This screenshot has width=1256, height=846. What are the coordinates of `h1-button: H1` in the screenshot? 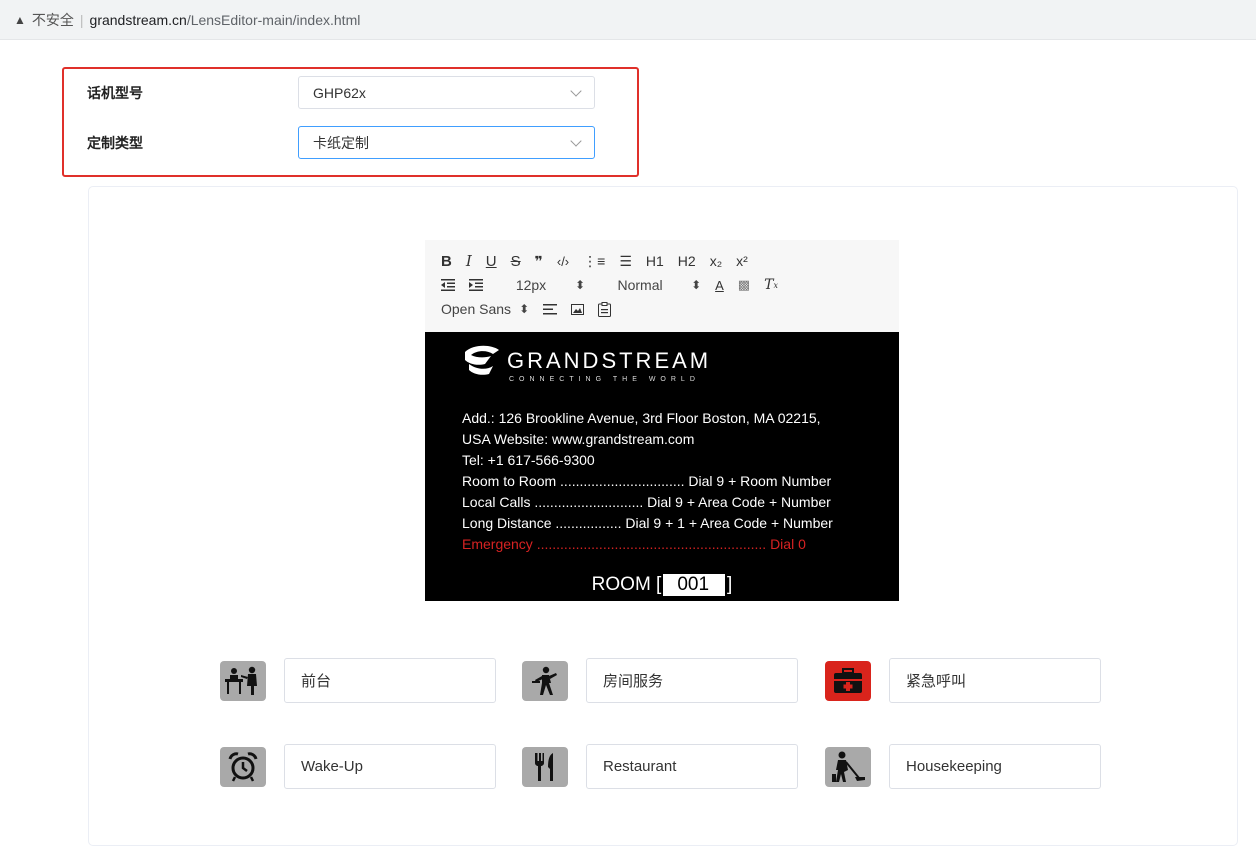 It's located at (655, 261).